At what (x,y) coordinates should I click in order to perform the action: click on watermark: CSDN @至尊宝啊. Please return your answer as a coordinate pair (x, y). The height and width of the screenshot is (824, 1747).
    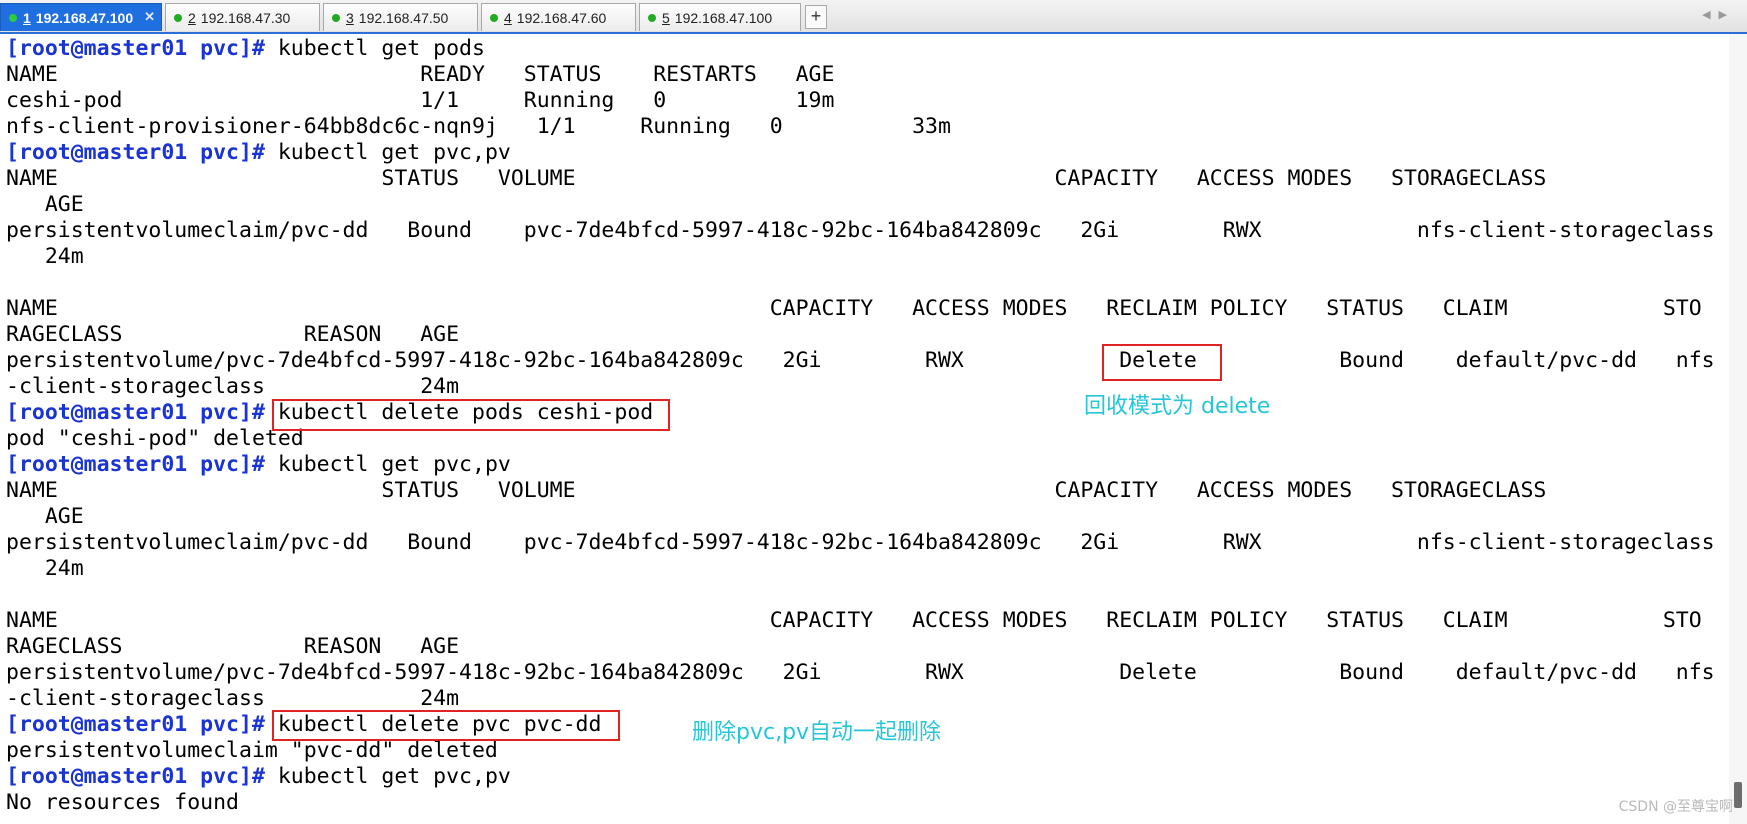
    Looking at the image, I should click on (1675, 807).